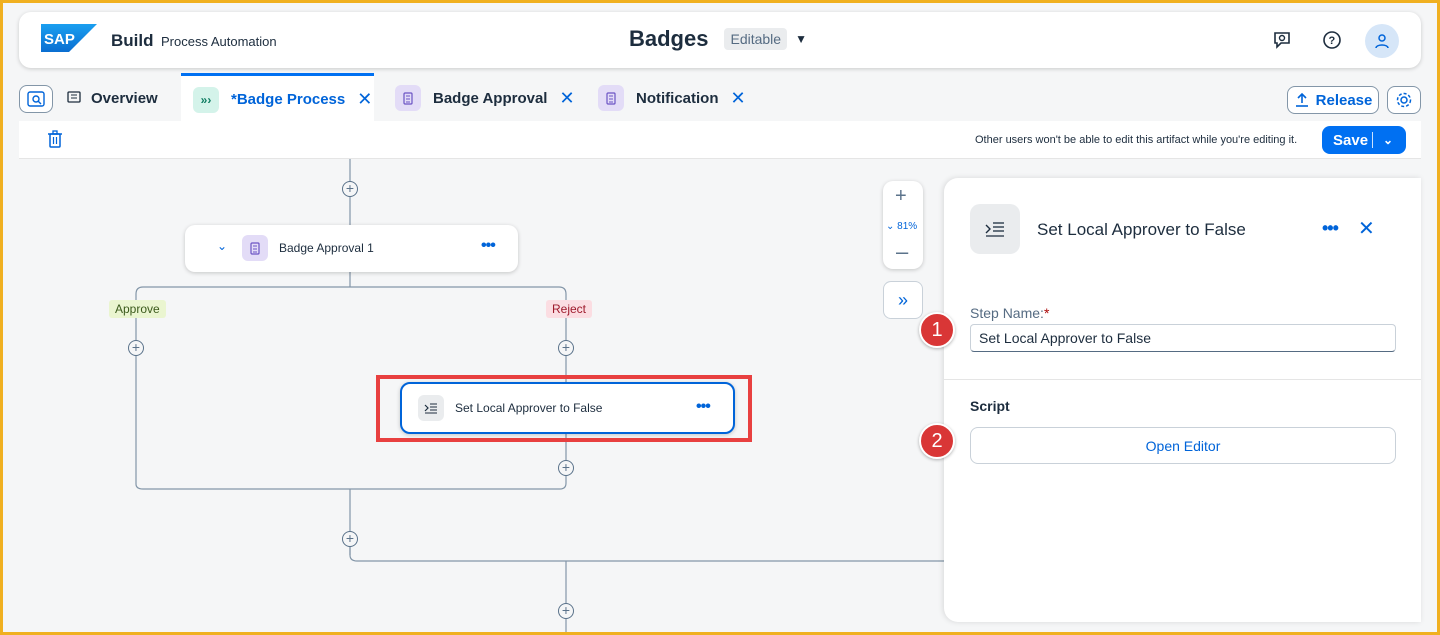 The height and width of the screenshot is (635, 1440). I want to click on callout-1: 1, so click(937, 330).